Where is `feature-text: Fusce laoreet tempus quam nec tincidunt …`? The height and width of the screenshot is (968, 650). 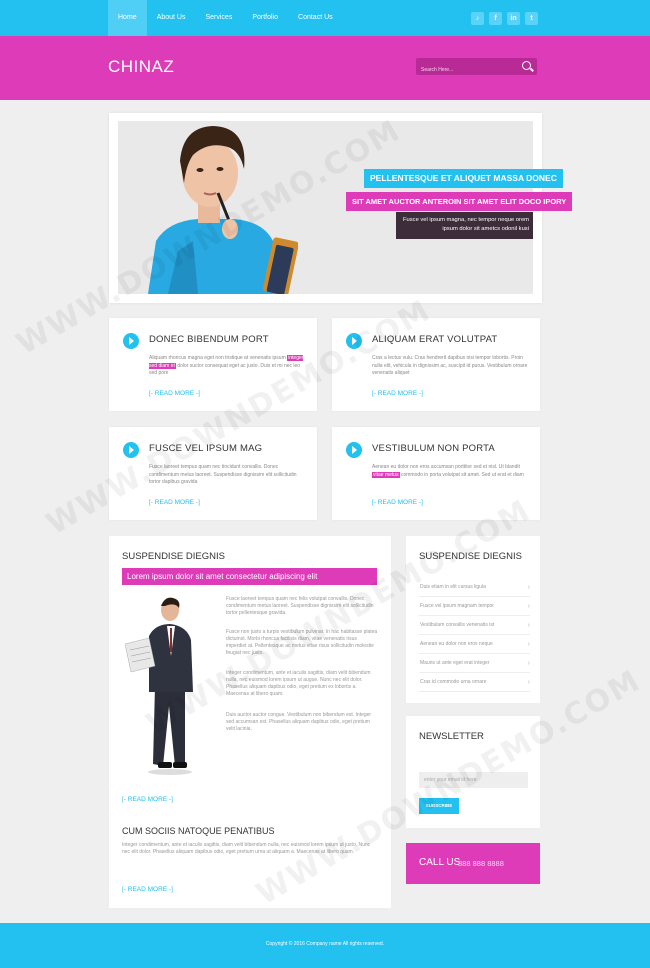 feature-text: Fusce laoreet tempus quam nec tincidunt … is located at coordinates (223, 474).